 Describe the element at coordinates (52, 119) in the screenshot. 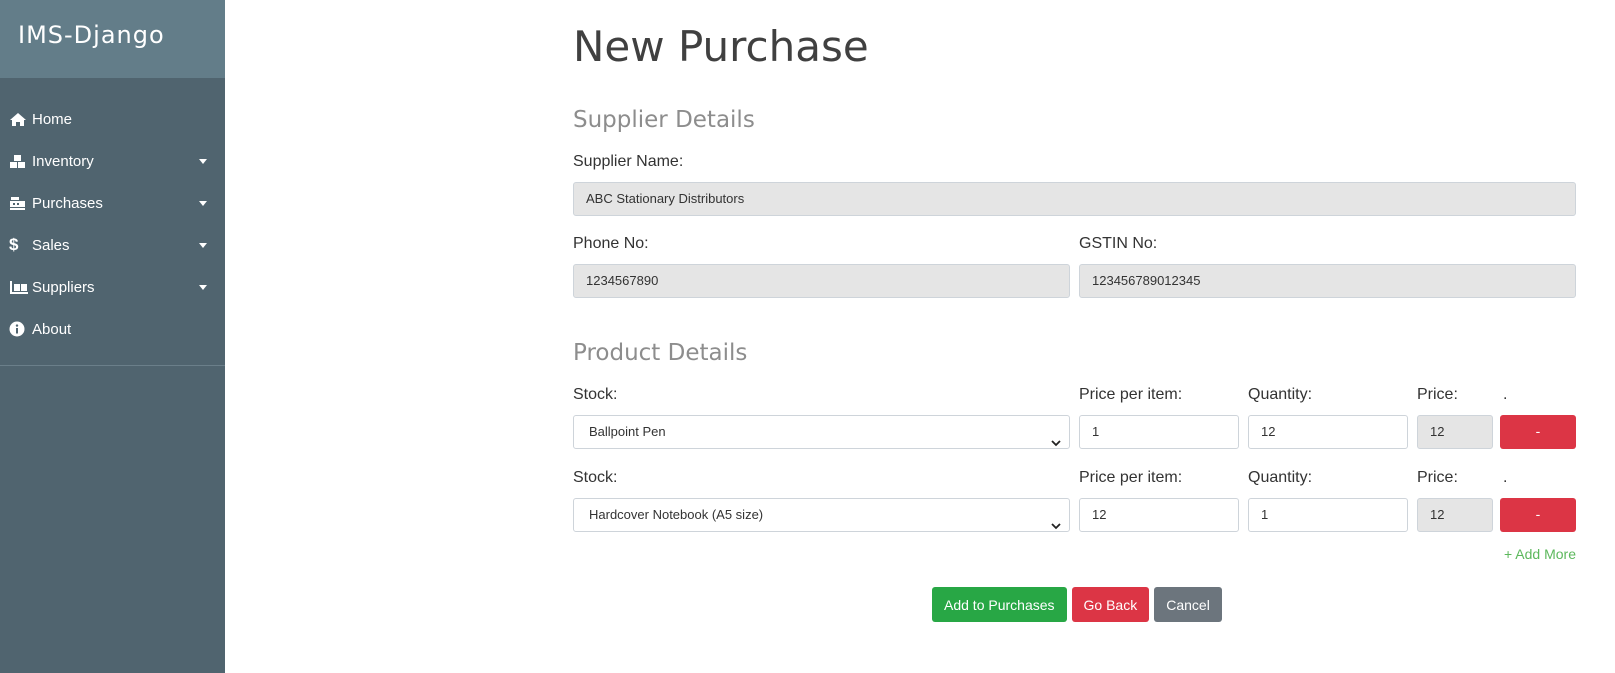

I see `sidebar-item-label: Home` at that location.